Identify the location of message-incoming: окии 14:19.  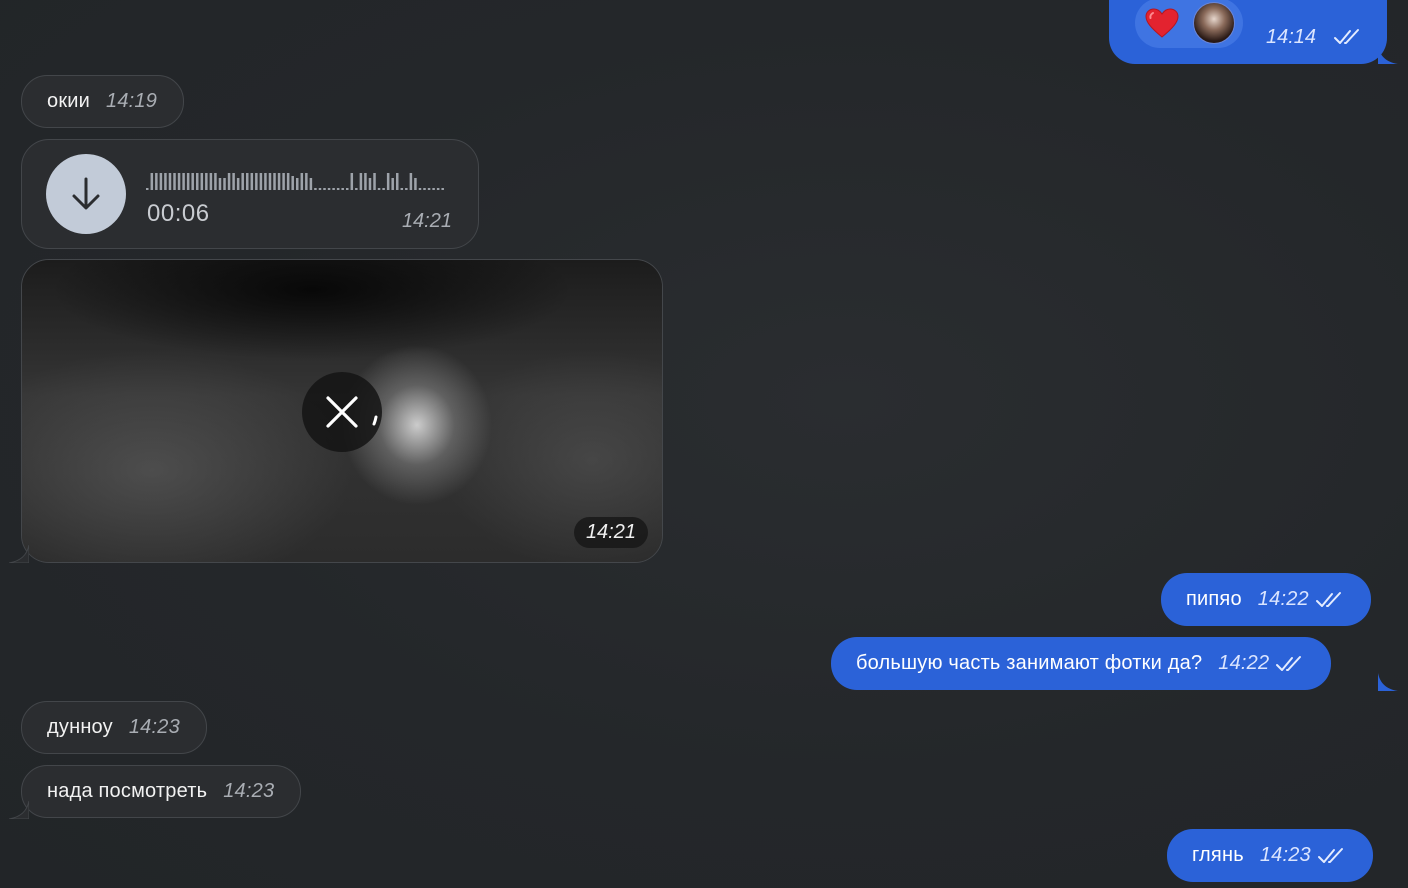
(103, 101).